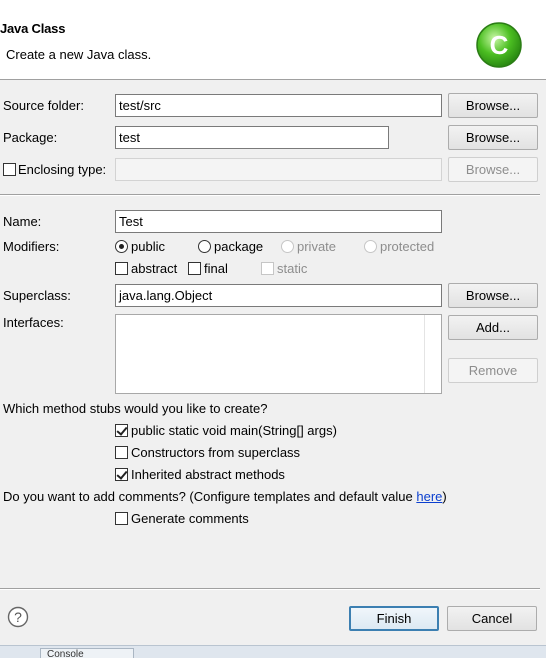  I want to click on enclosing-type-checkbox, so click(9, 169).